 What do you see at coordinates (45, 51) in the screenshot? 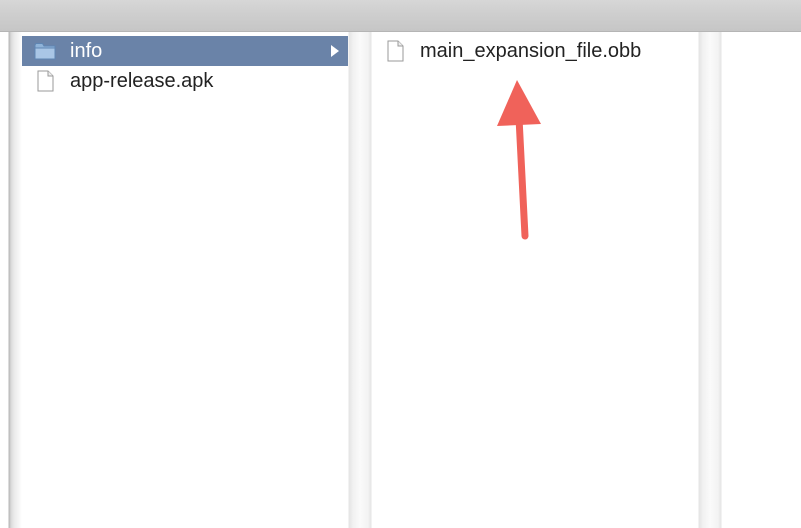
I see `folder-icon` at bounding box center [45, 51].